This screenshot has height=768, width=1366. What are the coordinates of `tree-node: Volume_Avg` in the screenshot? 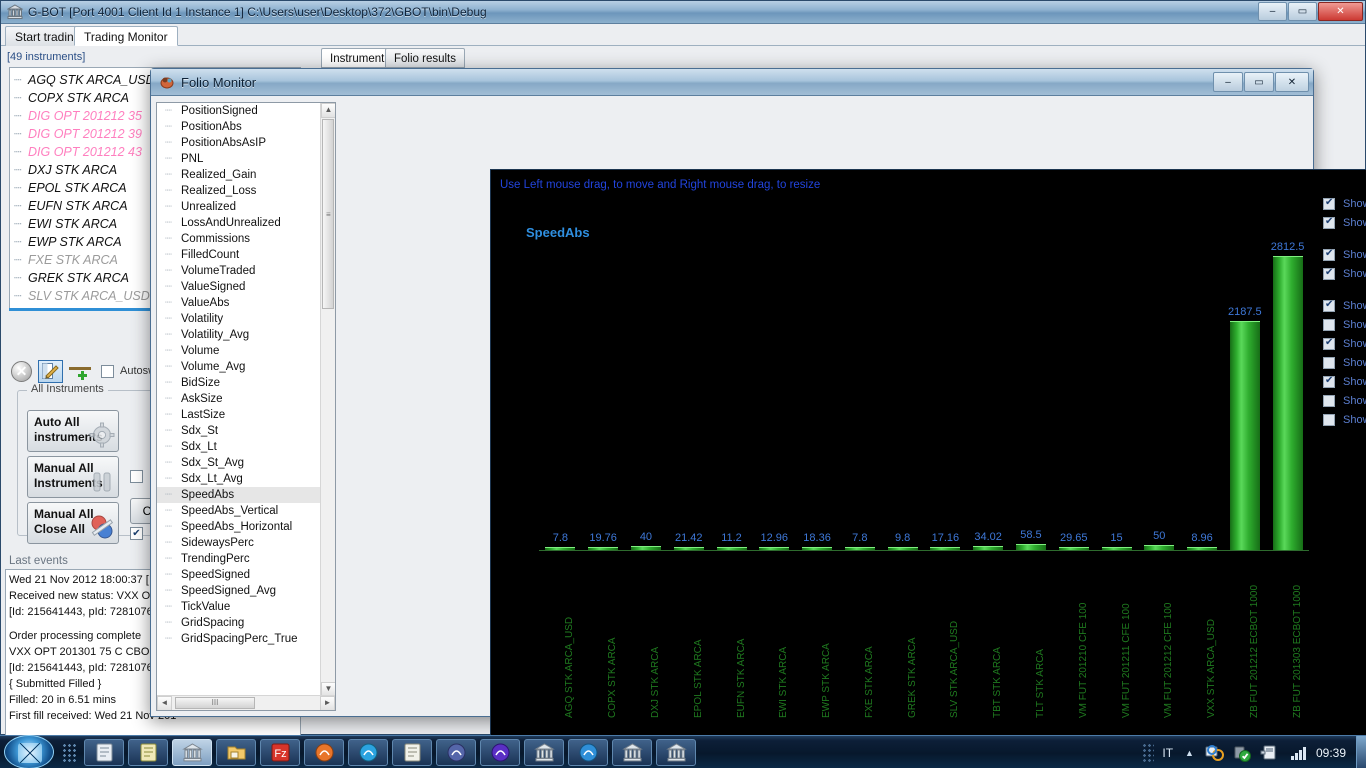 It's located at (246, 367).